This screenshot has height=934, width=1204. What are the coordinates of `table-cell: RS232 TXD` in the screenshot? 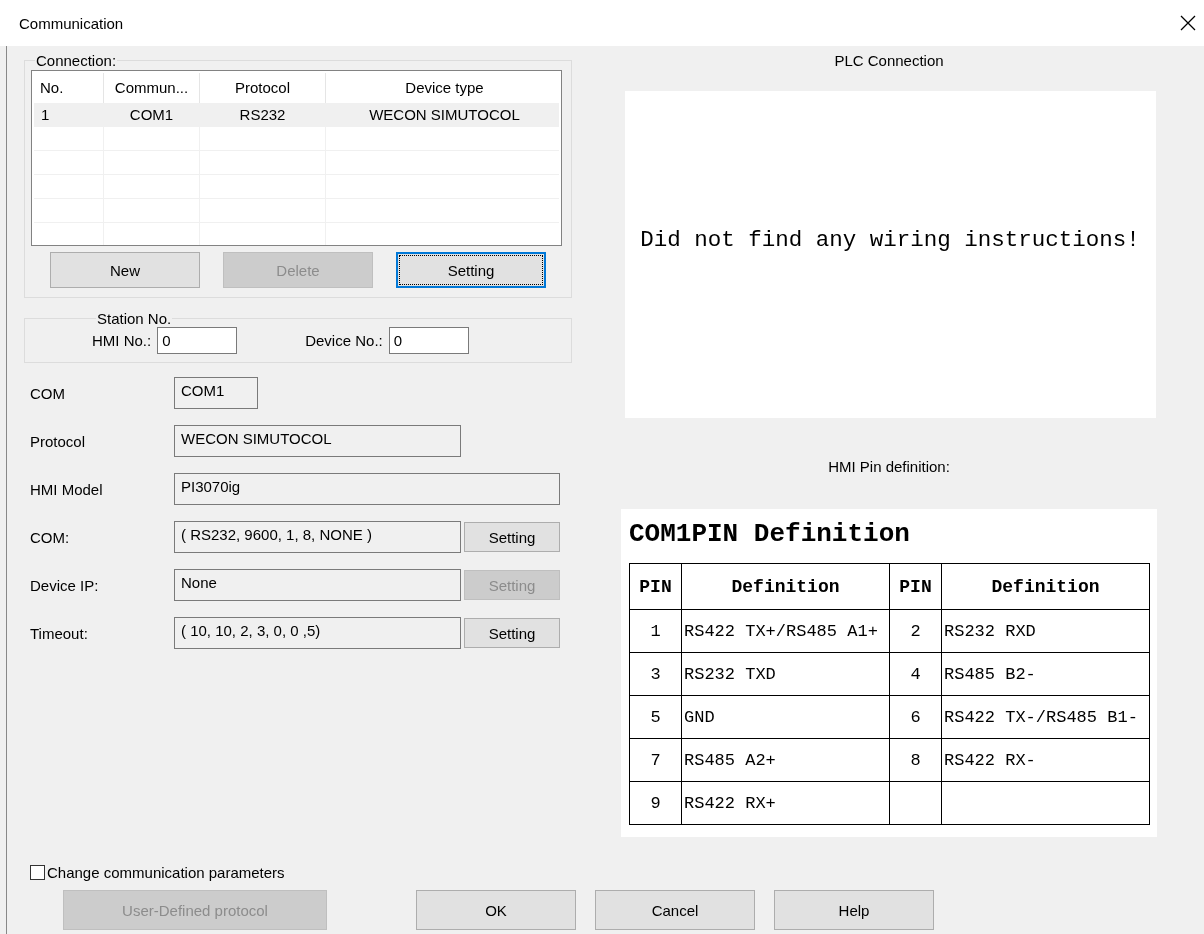 It's located at (730, 674).